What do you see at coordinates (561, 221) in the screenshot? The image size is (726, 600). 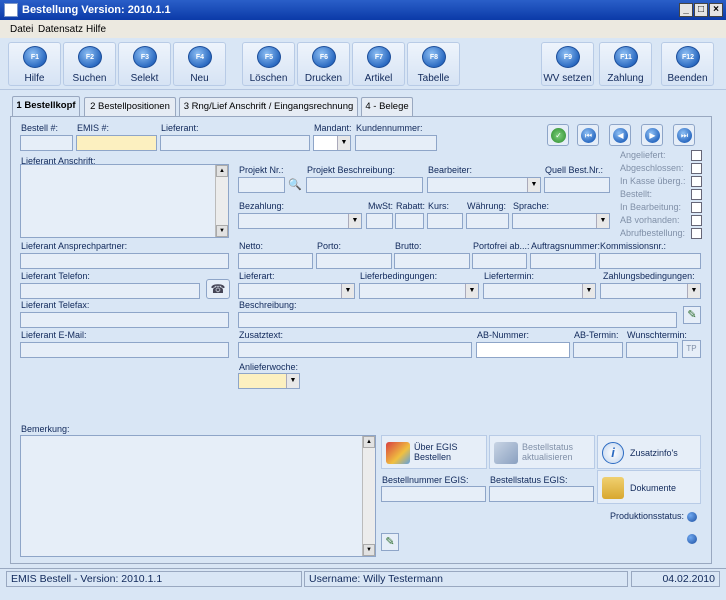 I see `sprache-select: ▼` at bounding box center [561, 221].